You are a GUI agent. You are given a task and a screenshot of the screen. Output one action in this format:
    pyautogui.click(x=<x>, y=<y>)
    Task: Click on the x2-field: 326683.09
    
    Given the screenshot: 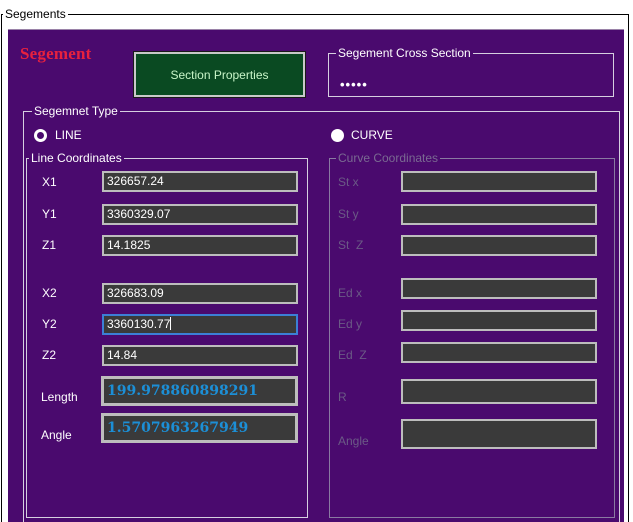 What is the action you would take?
    pyautogui.click(x=200, y=293)
    